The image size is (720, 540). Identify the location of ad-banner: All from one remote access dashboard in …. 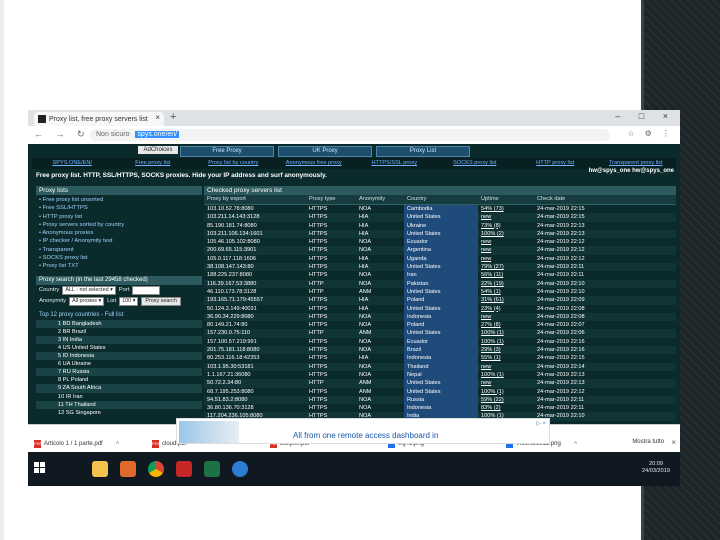
(363, 431).